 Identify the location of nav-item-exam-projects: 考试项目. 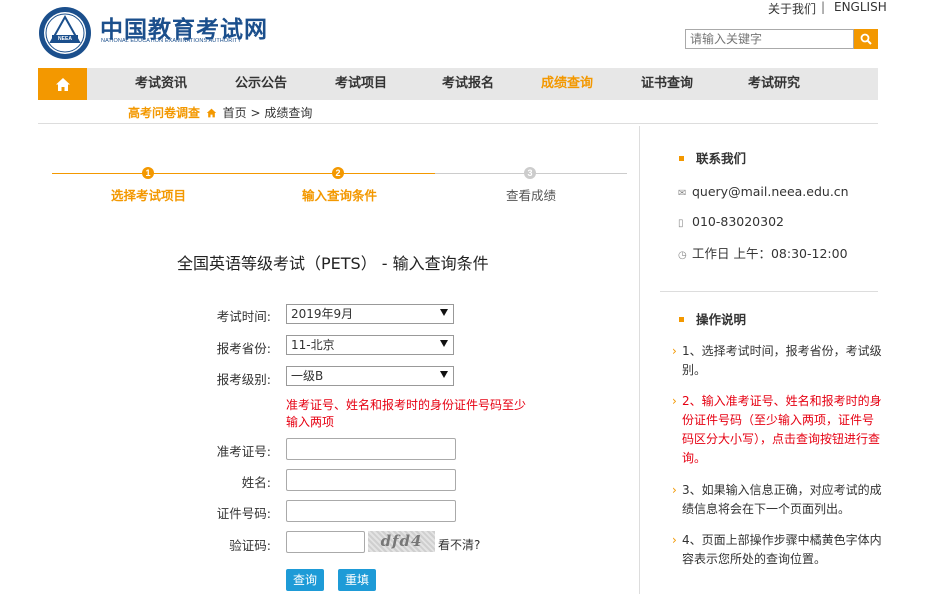
(361, 84).